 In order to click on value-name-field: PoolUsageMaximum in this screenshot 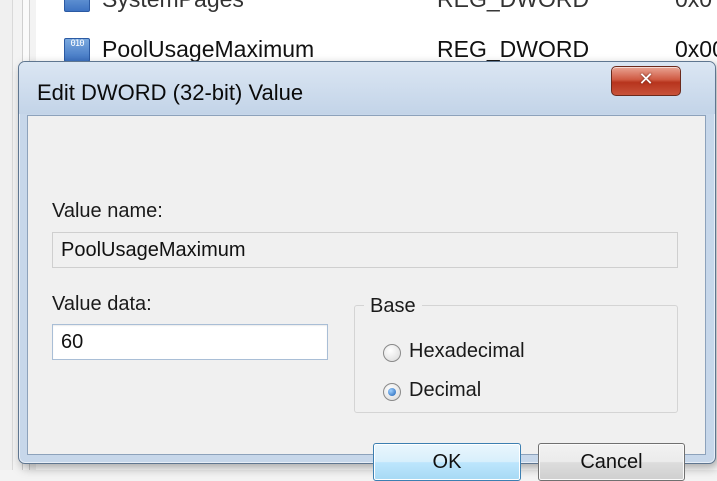, I will do `click(365, 250)`.